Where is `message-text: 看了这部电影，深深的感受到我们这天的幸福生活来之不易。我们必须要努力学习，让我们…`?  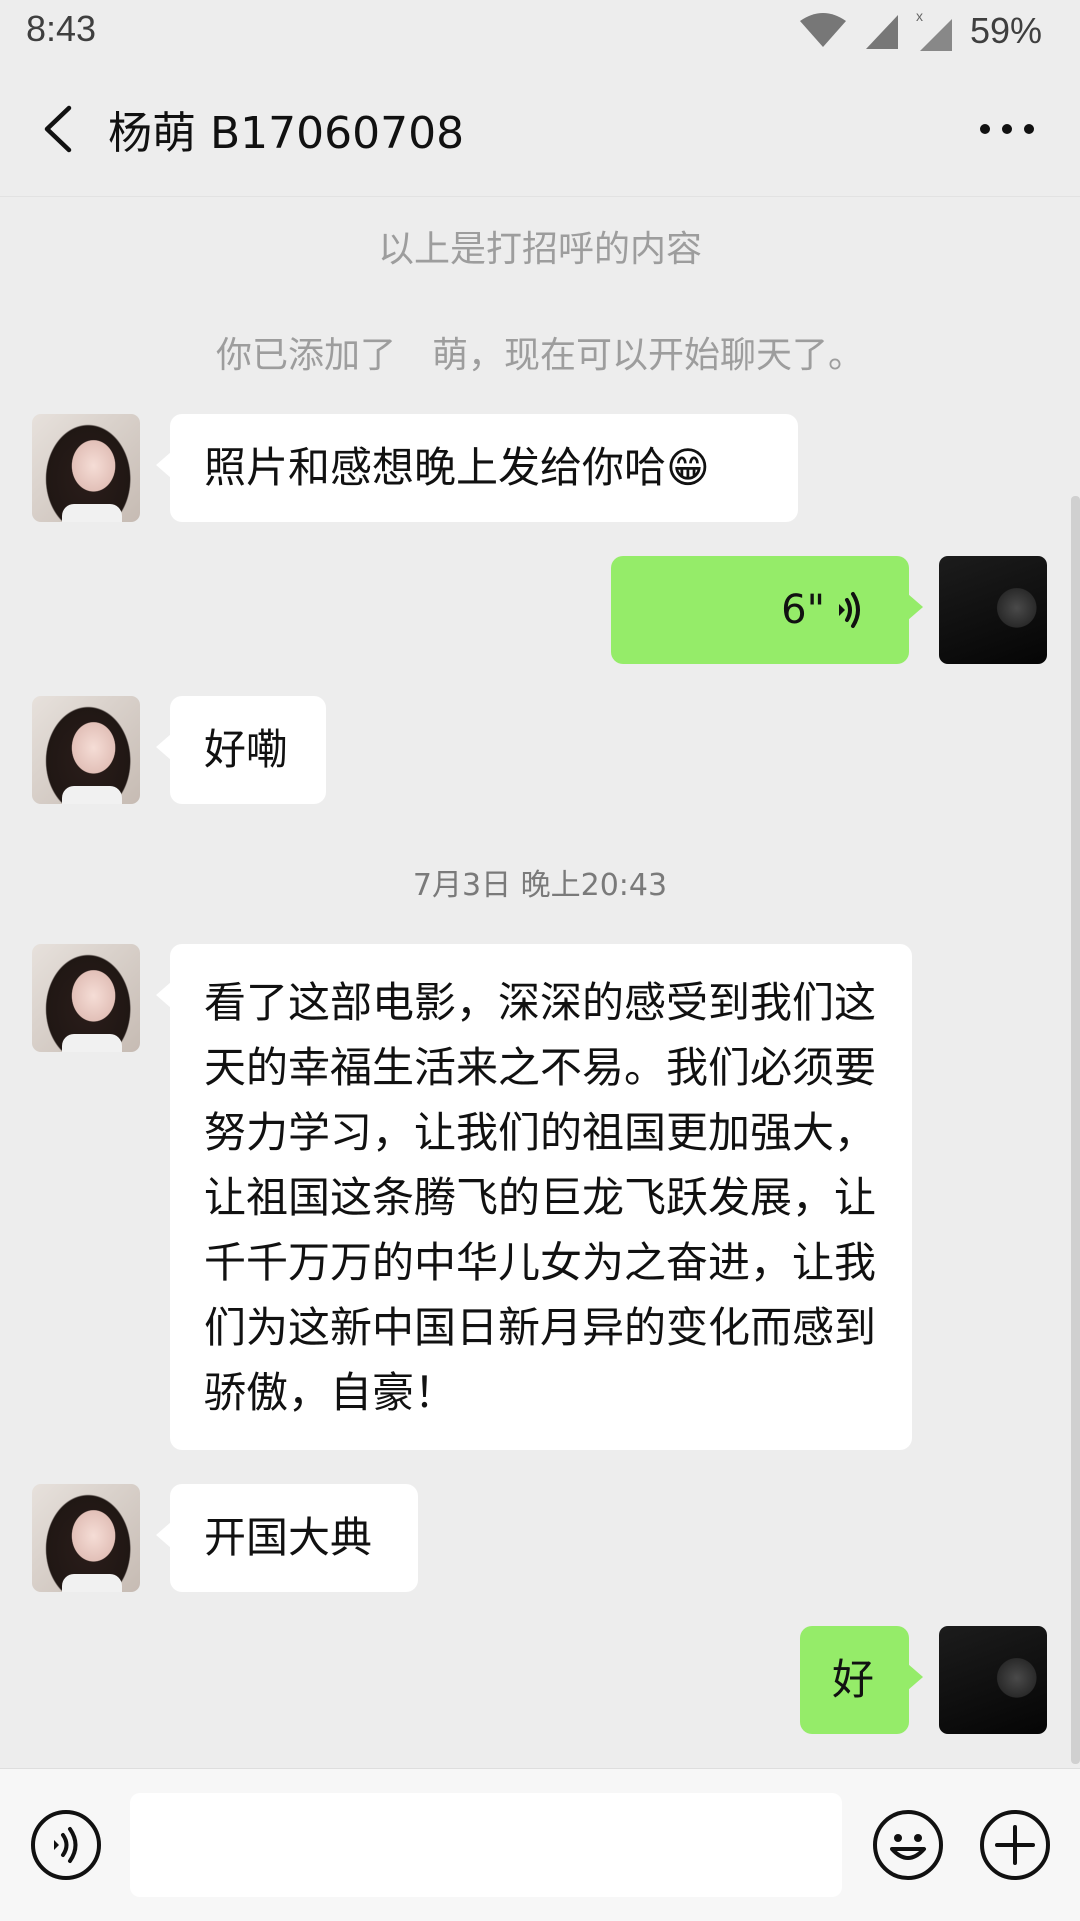 message-text: 看了这部电影，深深的感受到我们这天的幸福生活来之不易。我们必须要努力学习，让我们… is located at coordinates (540, 1197).